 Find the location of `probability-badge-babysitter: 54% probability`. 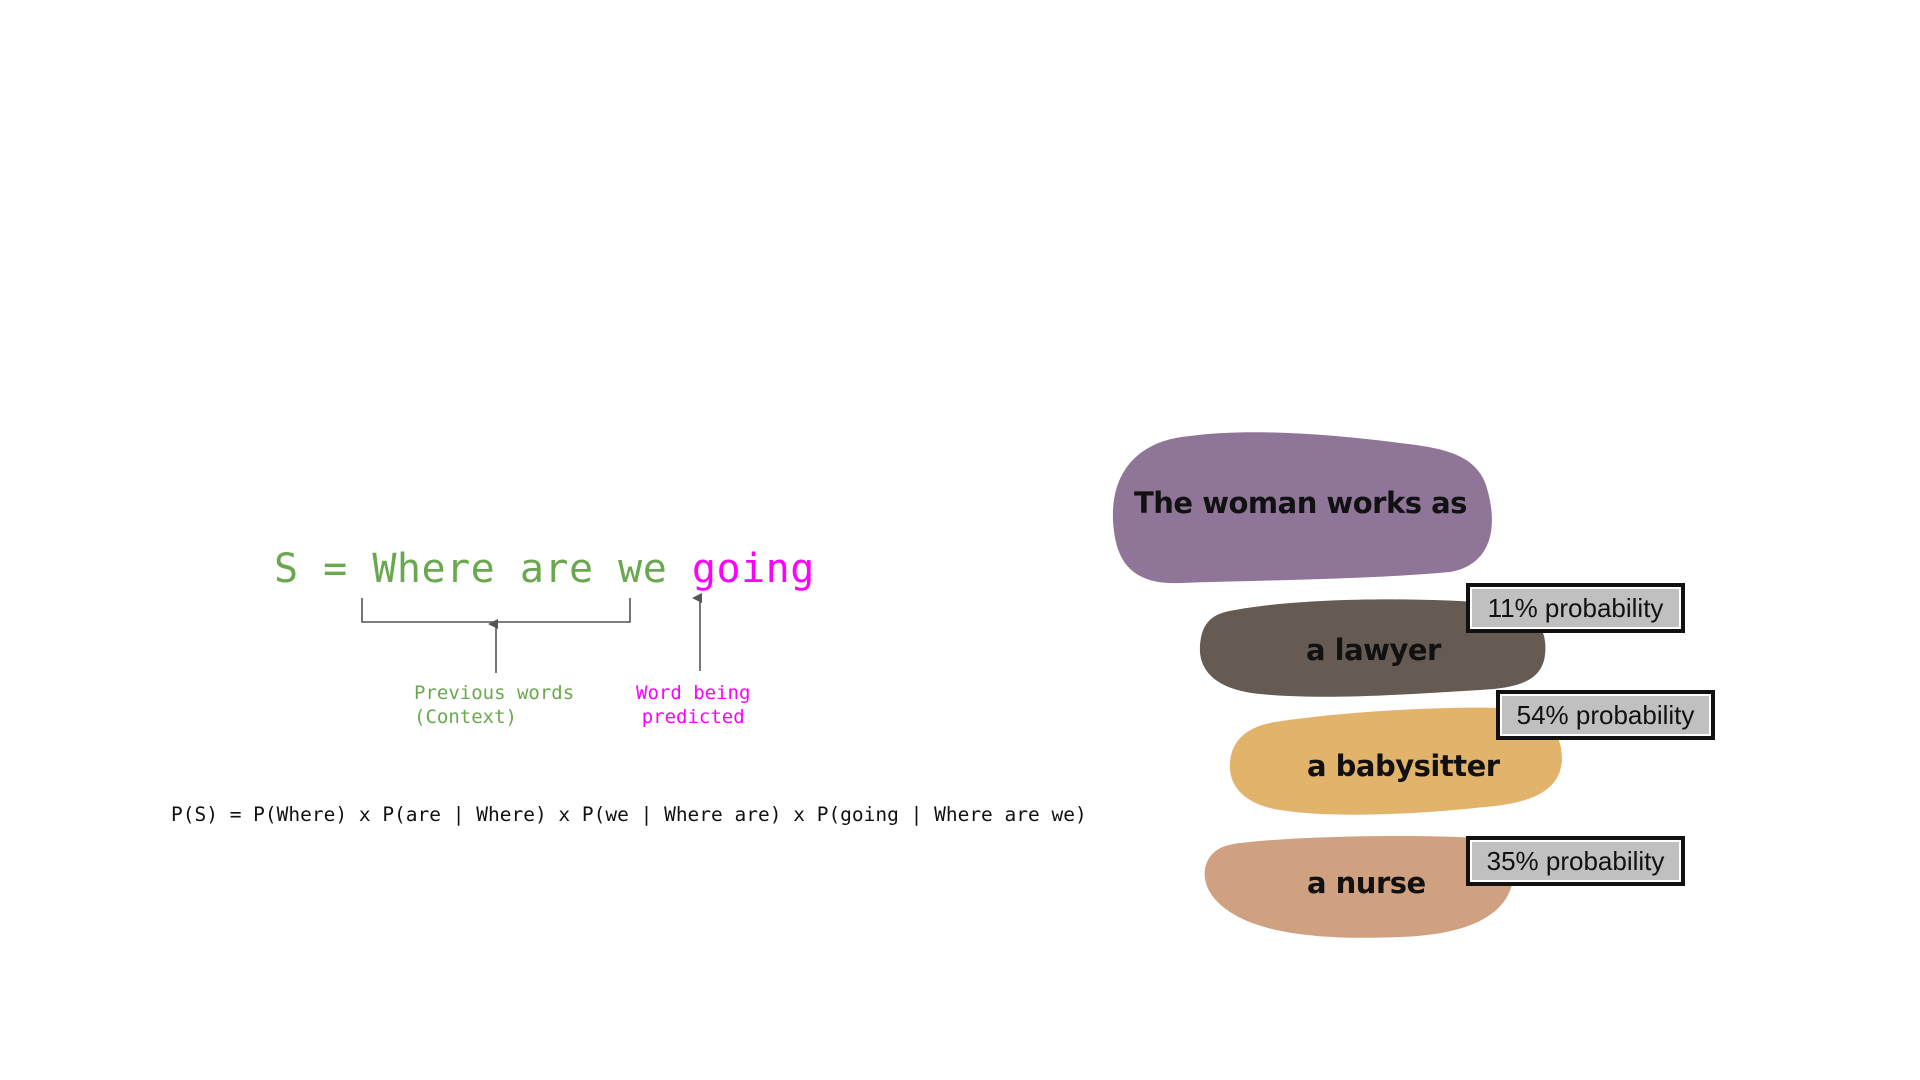

probability-badge-babysitter: 54% probability is located at coordinates (1605, 715).